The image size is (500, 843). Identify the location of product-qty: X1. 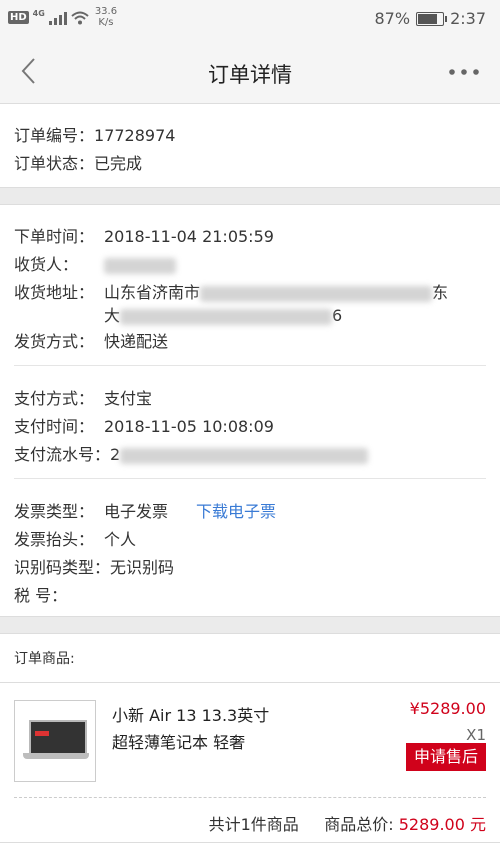
(476, 735).